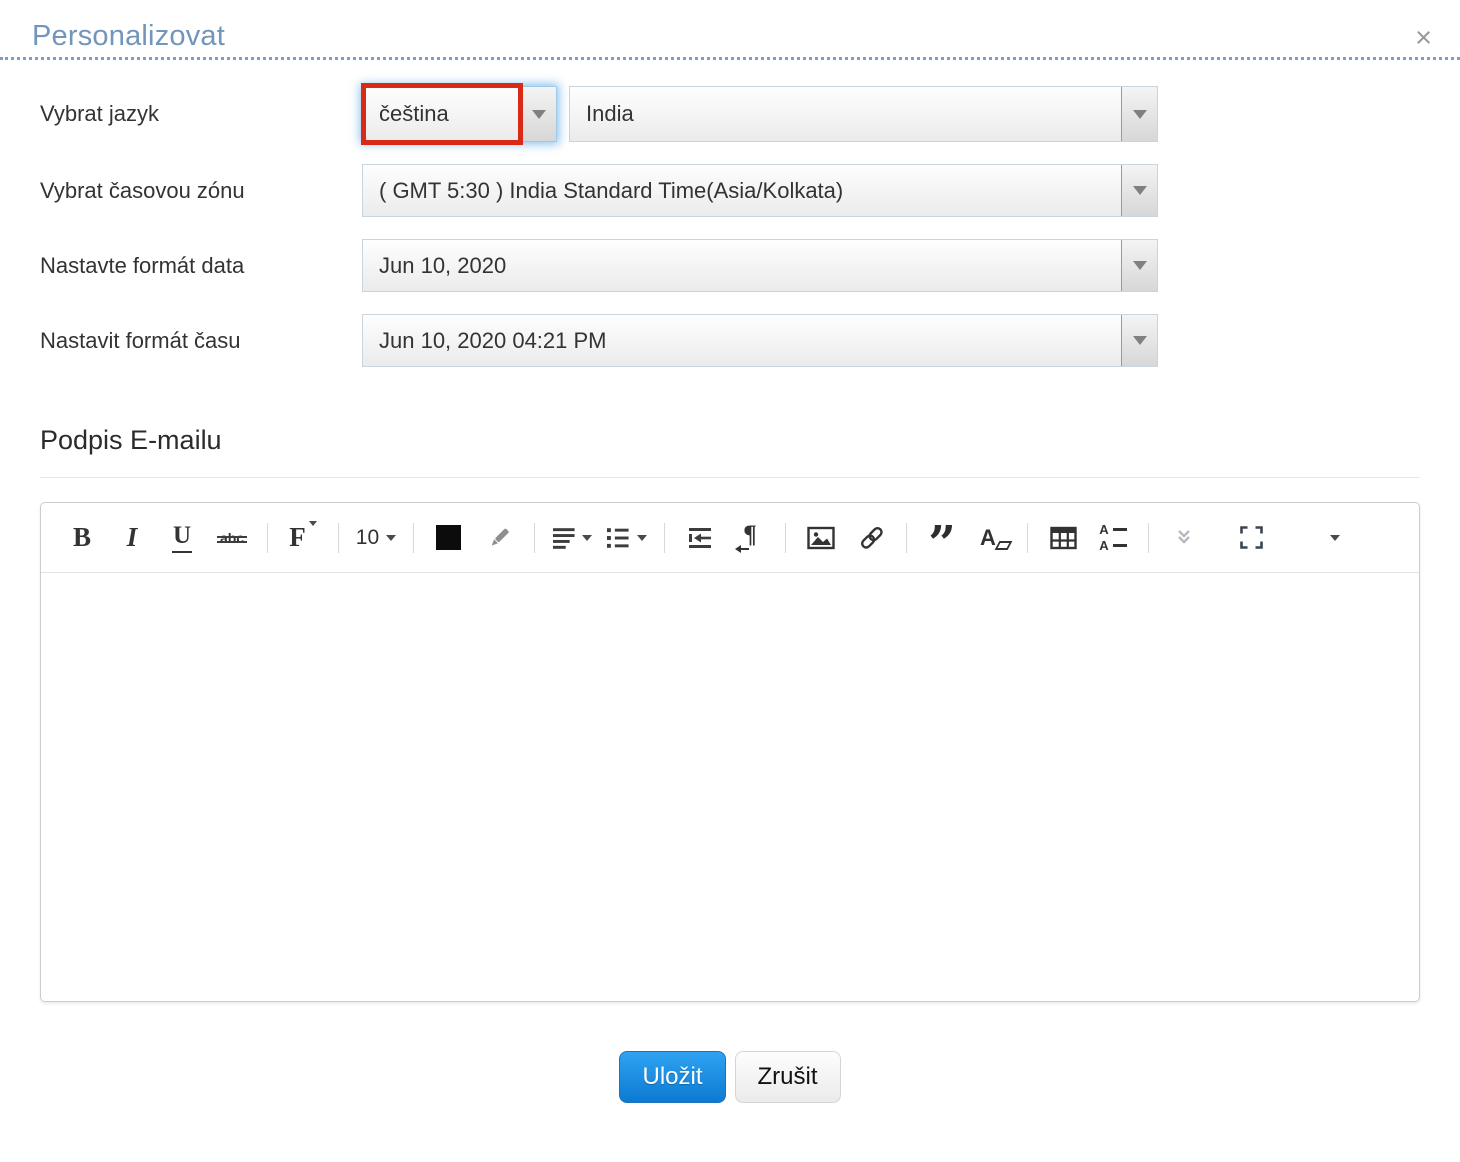 The height and width of the screenshot is (1162, 1460). Describe the element at coordinates (131, 440) in the screenshot. I see `signature-heading: Podpis E-mailu` at that location.